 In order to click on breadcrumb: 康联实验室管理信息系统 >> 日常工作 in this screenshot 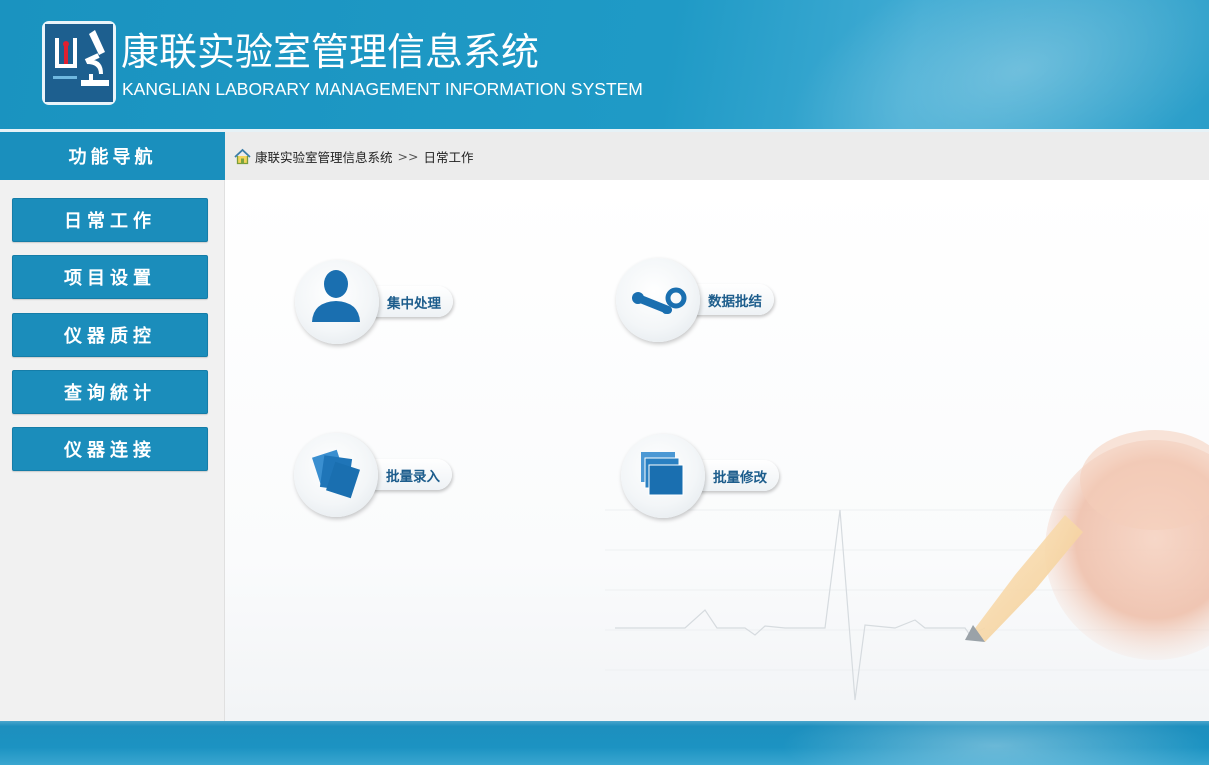, I will do `click(717, 156)`.